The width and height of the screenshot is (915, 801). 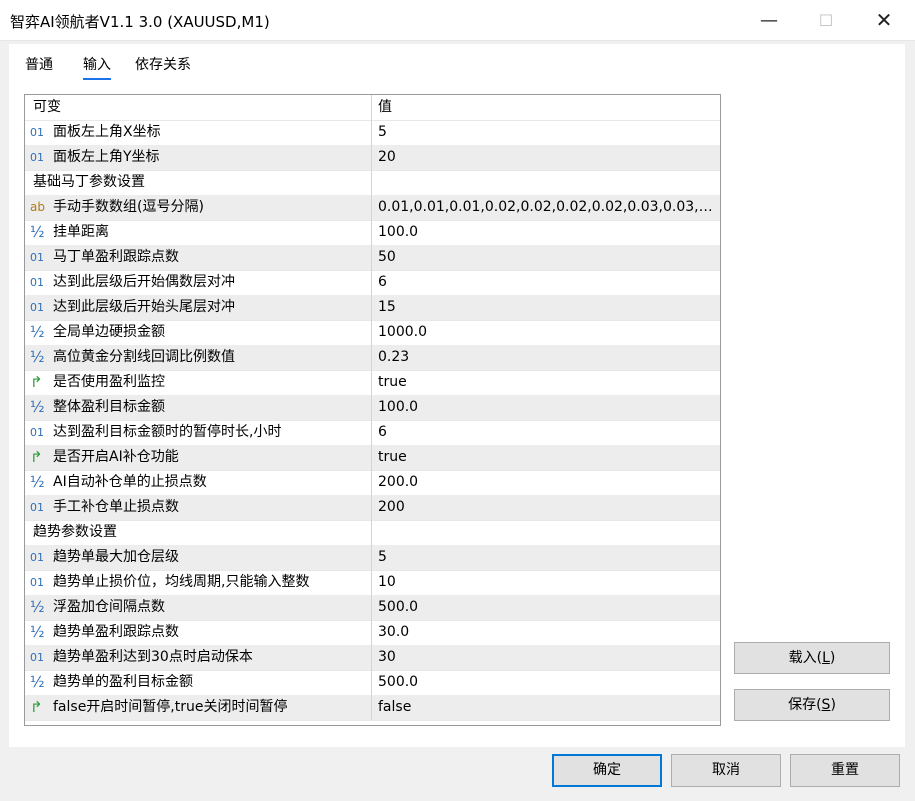 What do you see at coordinates (123, 682) in the screenshot?
I see `param-name: 趋势单的盈利目标金额` at bounding box center [123, 682].